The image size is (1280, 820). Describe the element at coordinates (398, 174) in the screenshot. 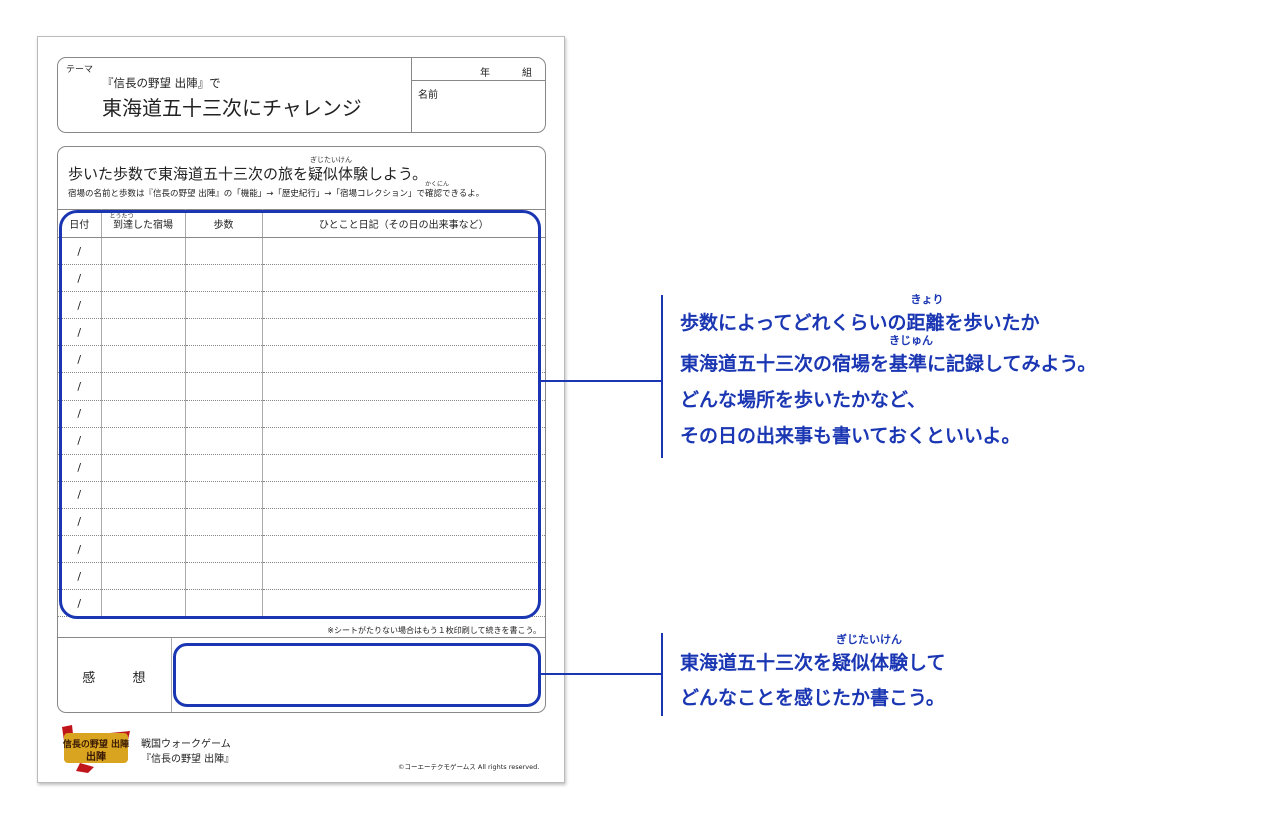

I see `title-text-suffix: しよう。` at that location.